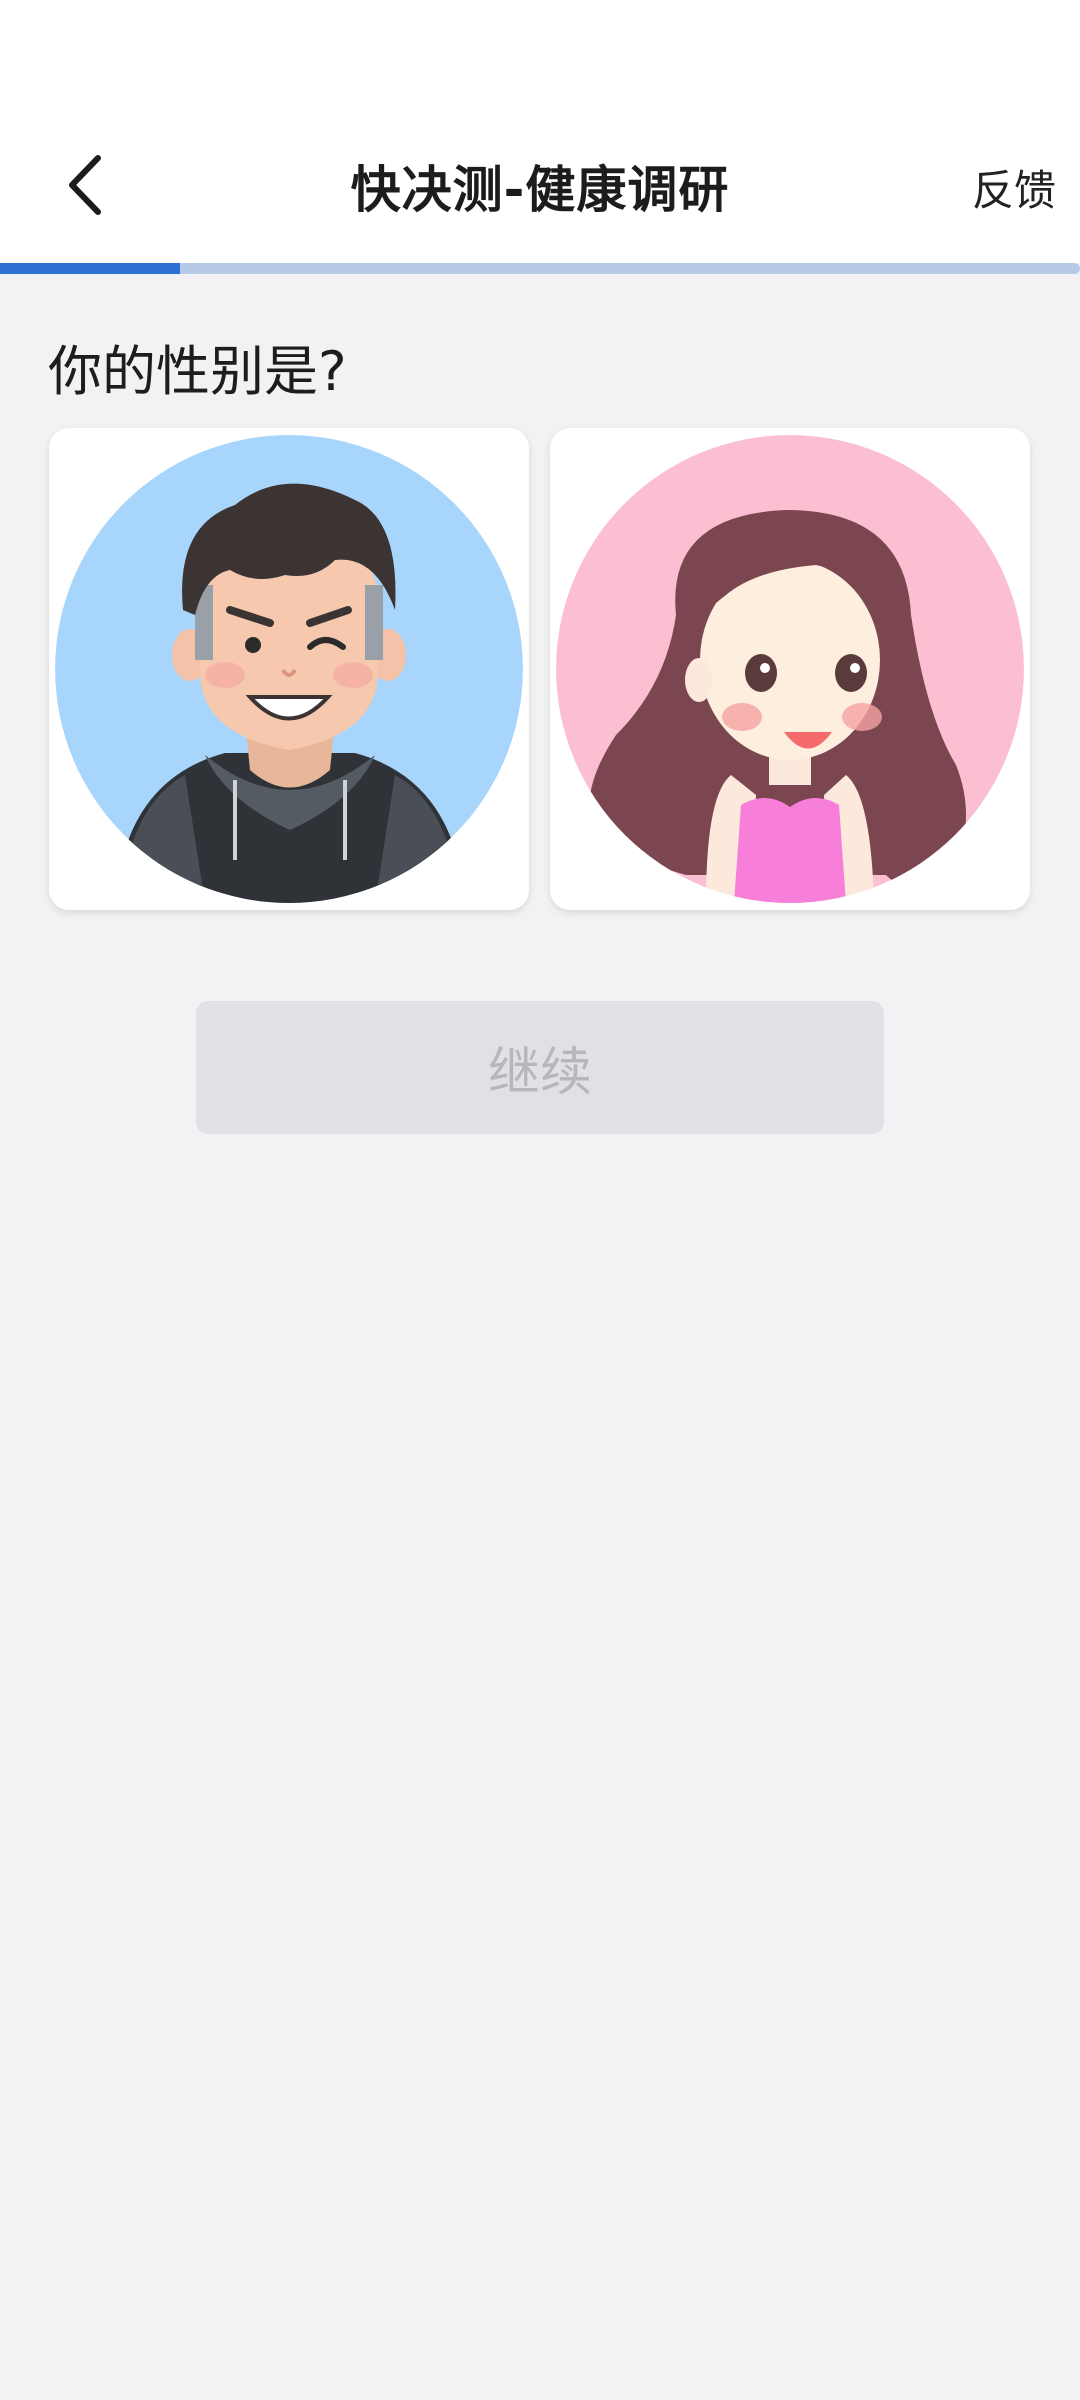  Describe the element at coordinates (540, 190) in the screenshot. I see `page-title: 快决测-健康调研` at that location.